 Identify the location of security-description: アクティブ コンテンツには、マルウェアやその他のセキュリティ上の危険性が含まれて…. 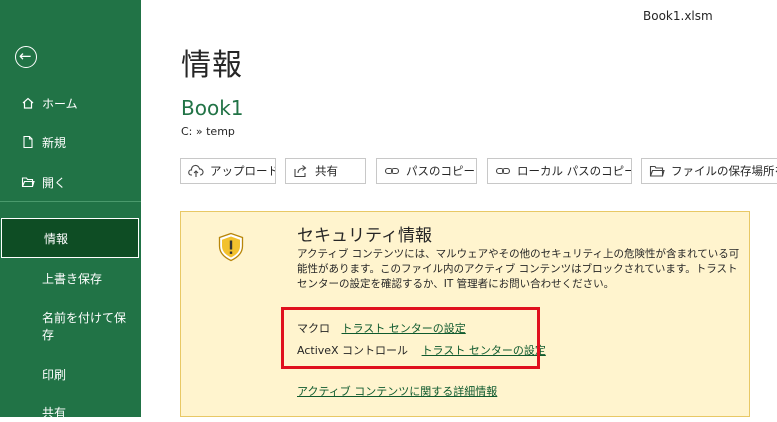
(518, 269).